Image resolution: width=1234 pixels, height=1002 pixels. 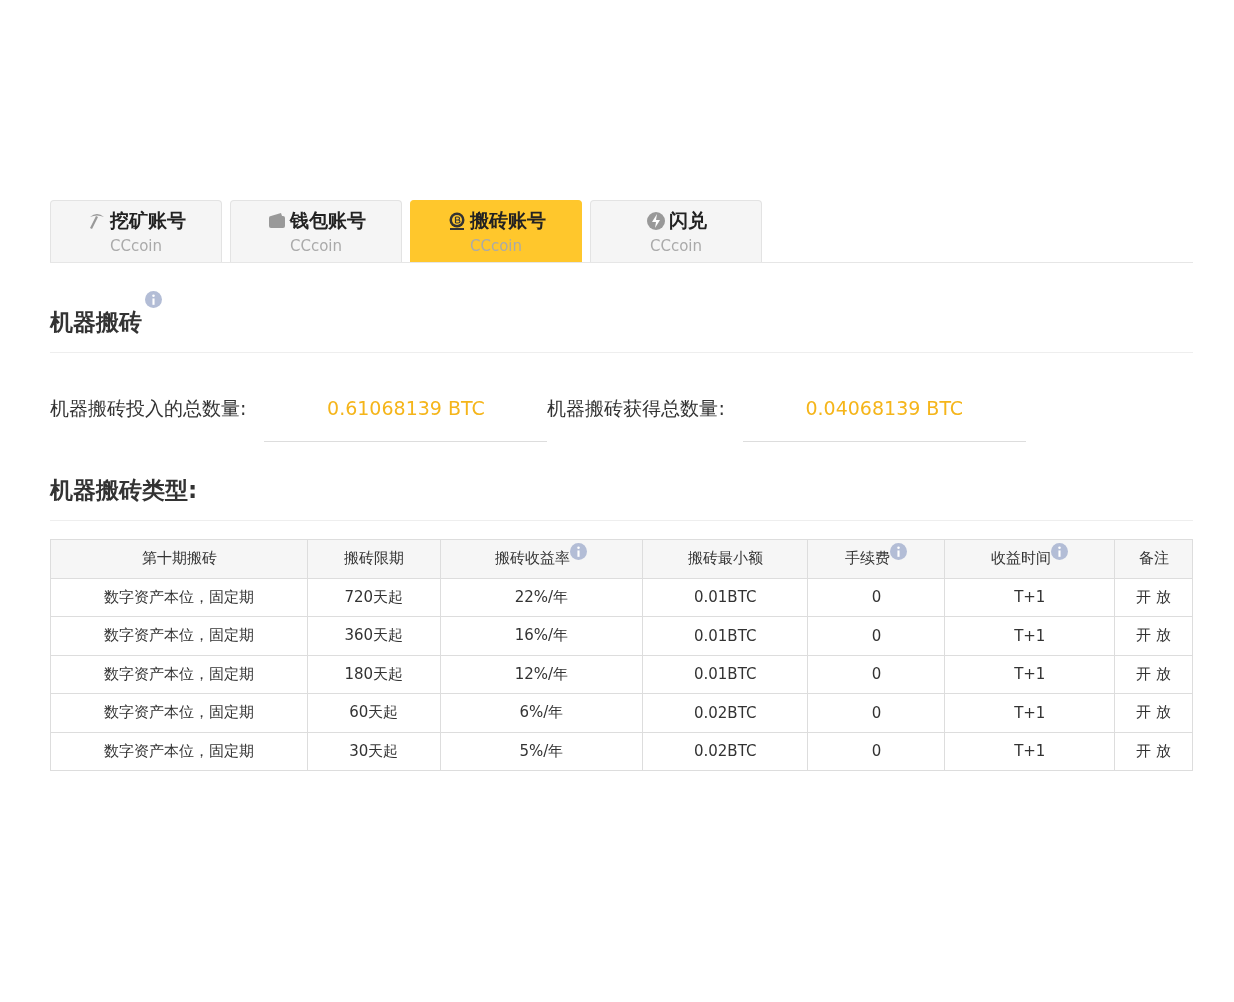 I want to click on table-cell: 22%/年, so click(x=541, y=597).